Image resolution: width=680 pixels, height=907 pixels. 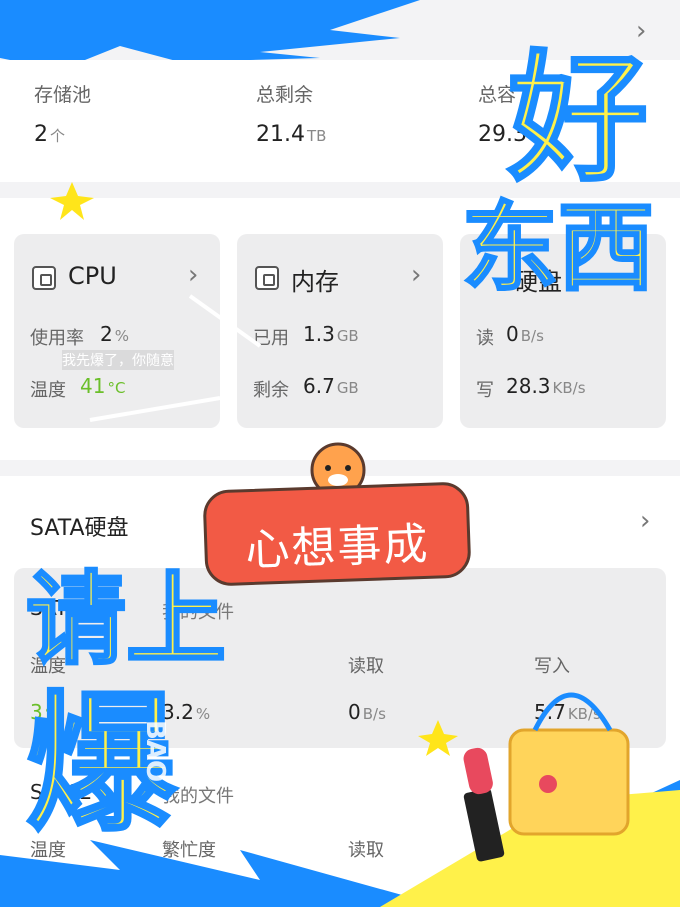 What do you see at coordinates (319, 386) in the screenshot?
I see `memory-free-number: 6.7` at bounding box center [319, 386].